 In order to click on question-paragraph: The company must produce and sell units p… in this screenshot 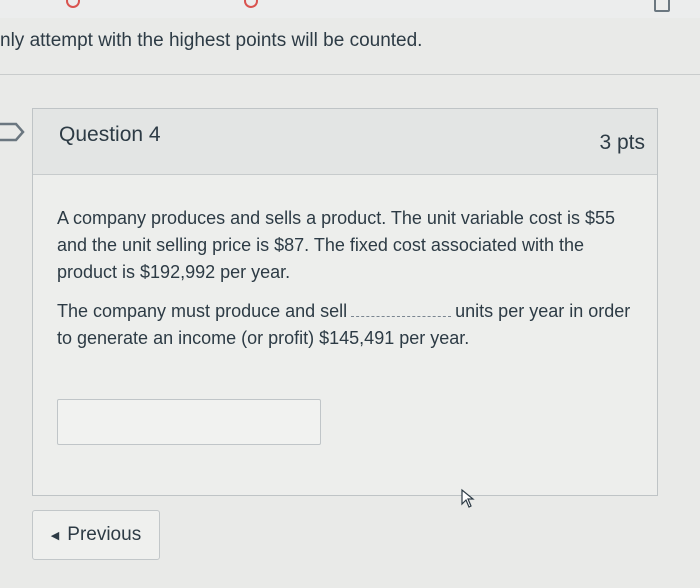, I will do `click(347, 325)`.